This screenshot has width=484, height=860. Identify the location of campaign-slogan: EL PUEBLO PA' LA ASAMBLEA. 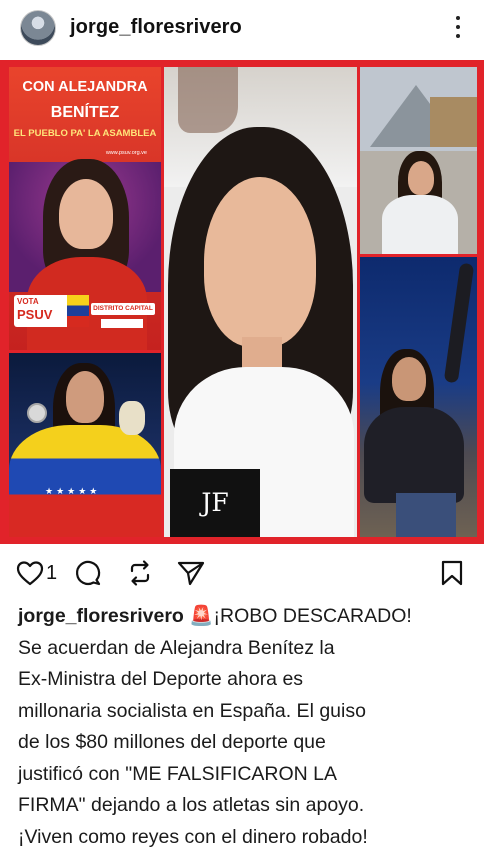
(85, 133).